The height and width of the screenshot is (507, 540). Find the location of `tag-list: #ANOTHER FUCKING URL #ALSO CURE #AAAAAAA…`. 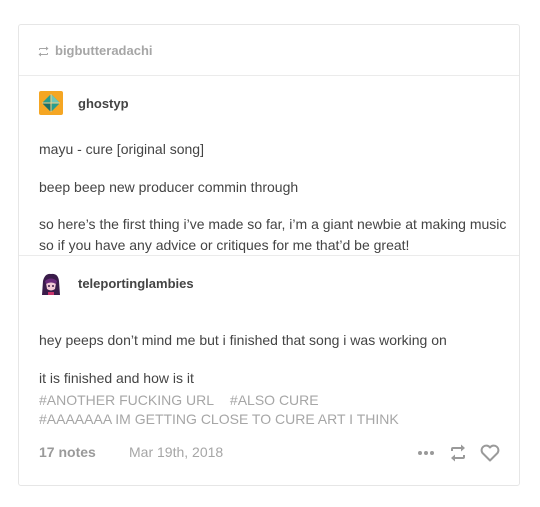

tag-list: #ANOTHER FUCKING URL #ALSO CURE #AAAAAAA… is located at coordinates (274, 410).